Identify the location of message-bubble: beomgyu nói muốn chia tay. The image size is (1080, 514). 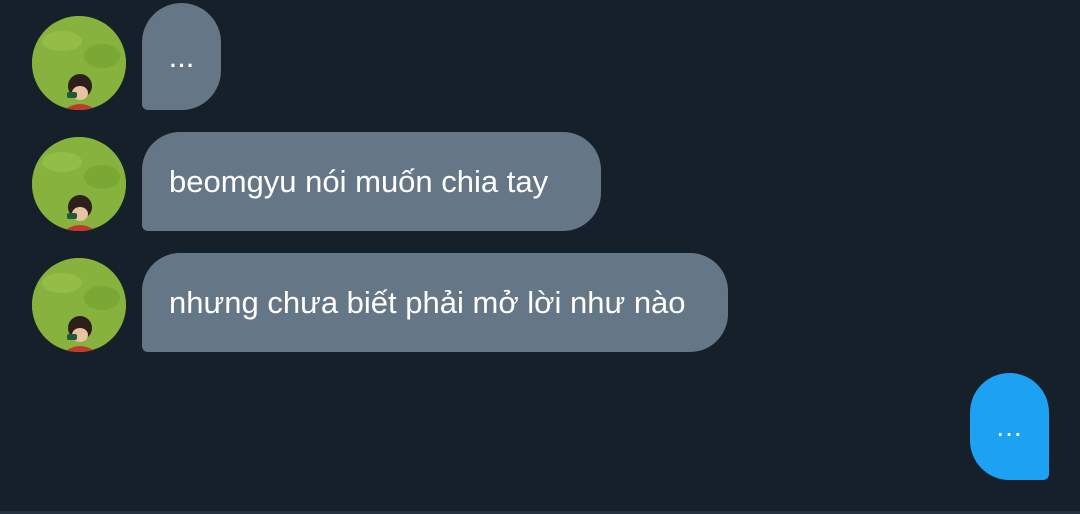
(371, 181).